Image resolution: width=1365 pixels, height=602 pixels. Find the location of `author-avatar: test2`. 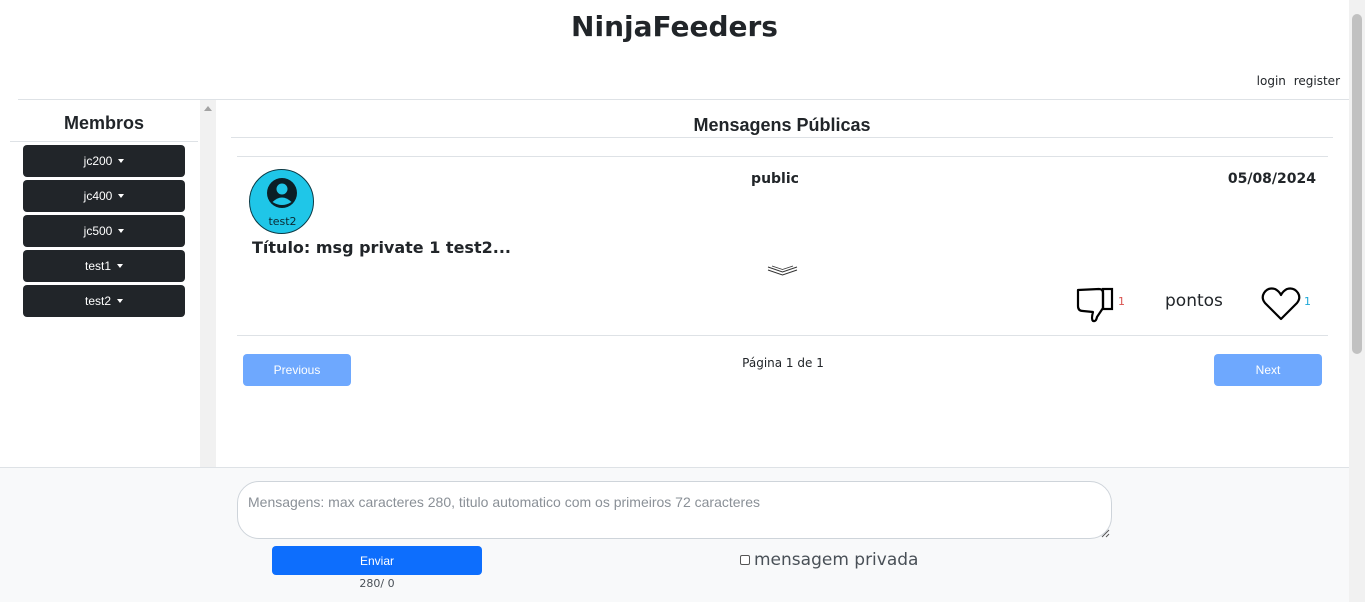

author-avatar: test2 is located at coordinates (281, 201).